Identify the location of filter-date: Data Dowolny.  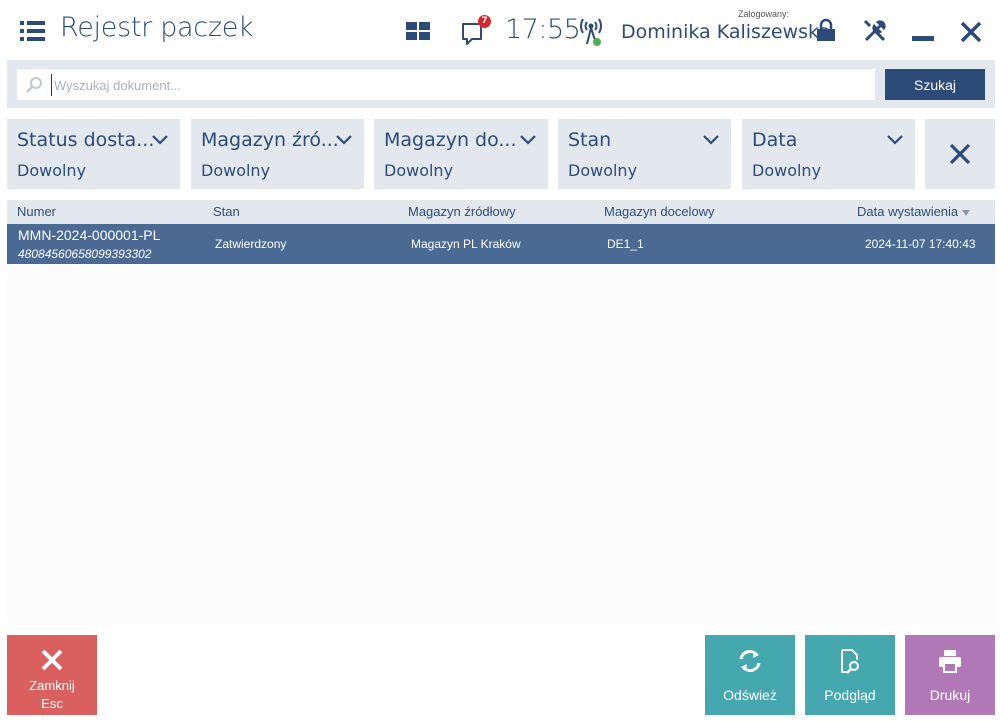
(828, 154).